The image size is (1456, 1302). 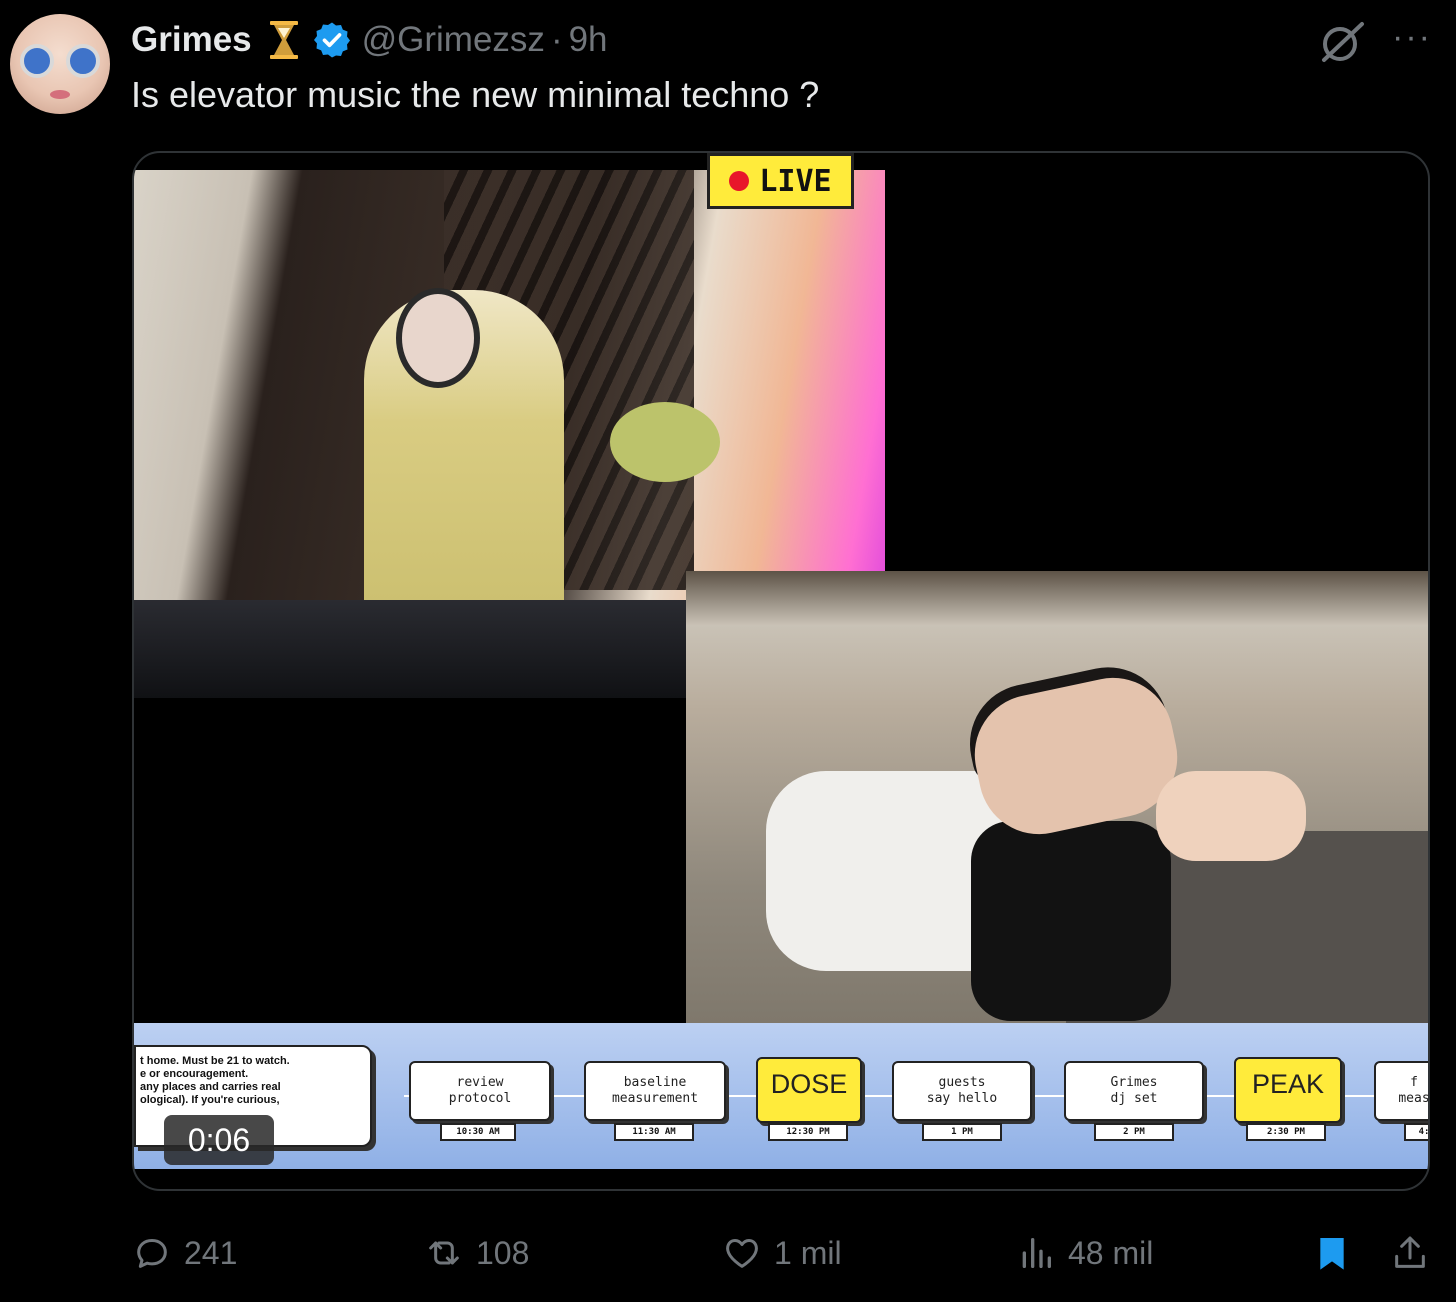 I want to click on reply-icon, so click(x=152, y=1253).